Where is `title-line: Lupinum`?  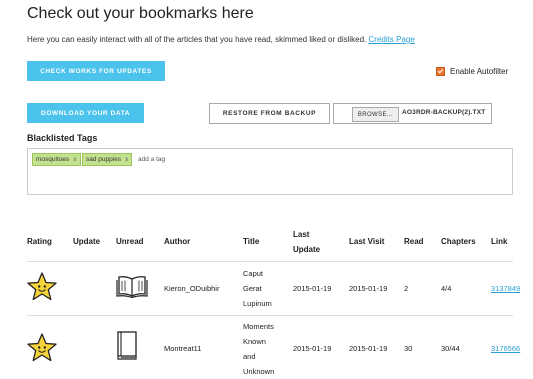
title-line: Lupinum is located at coordinates (257, 303).